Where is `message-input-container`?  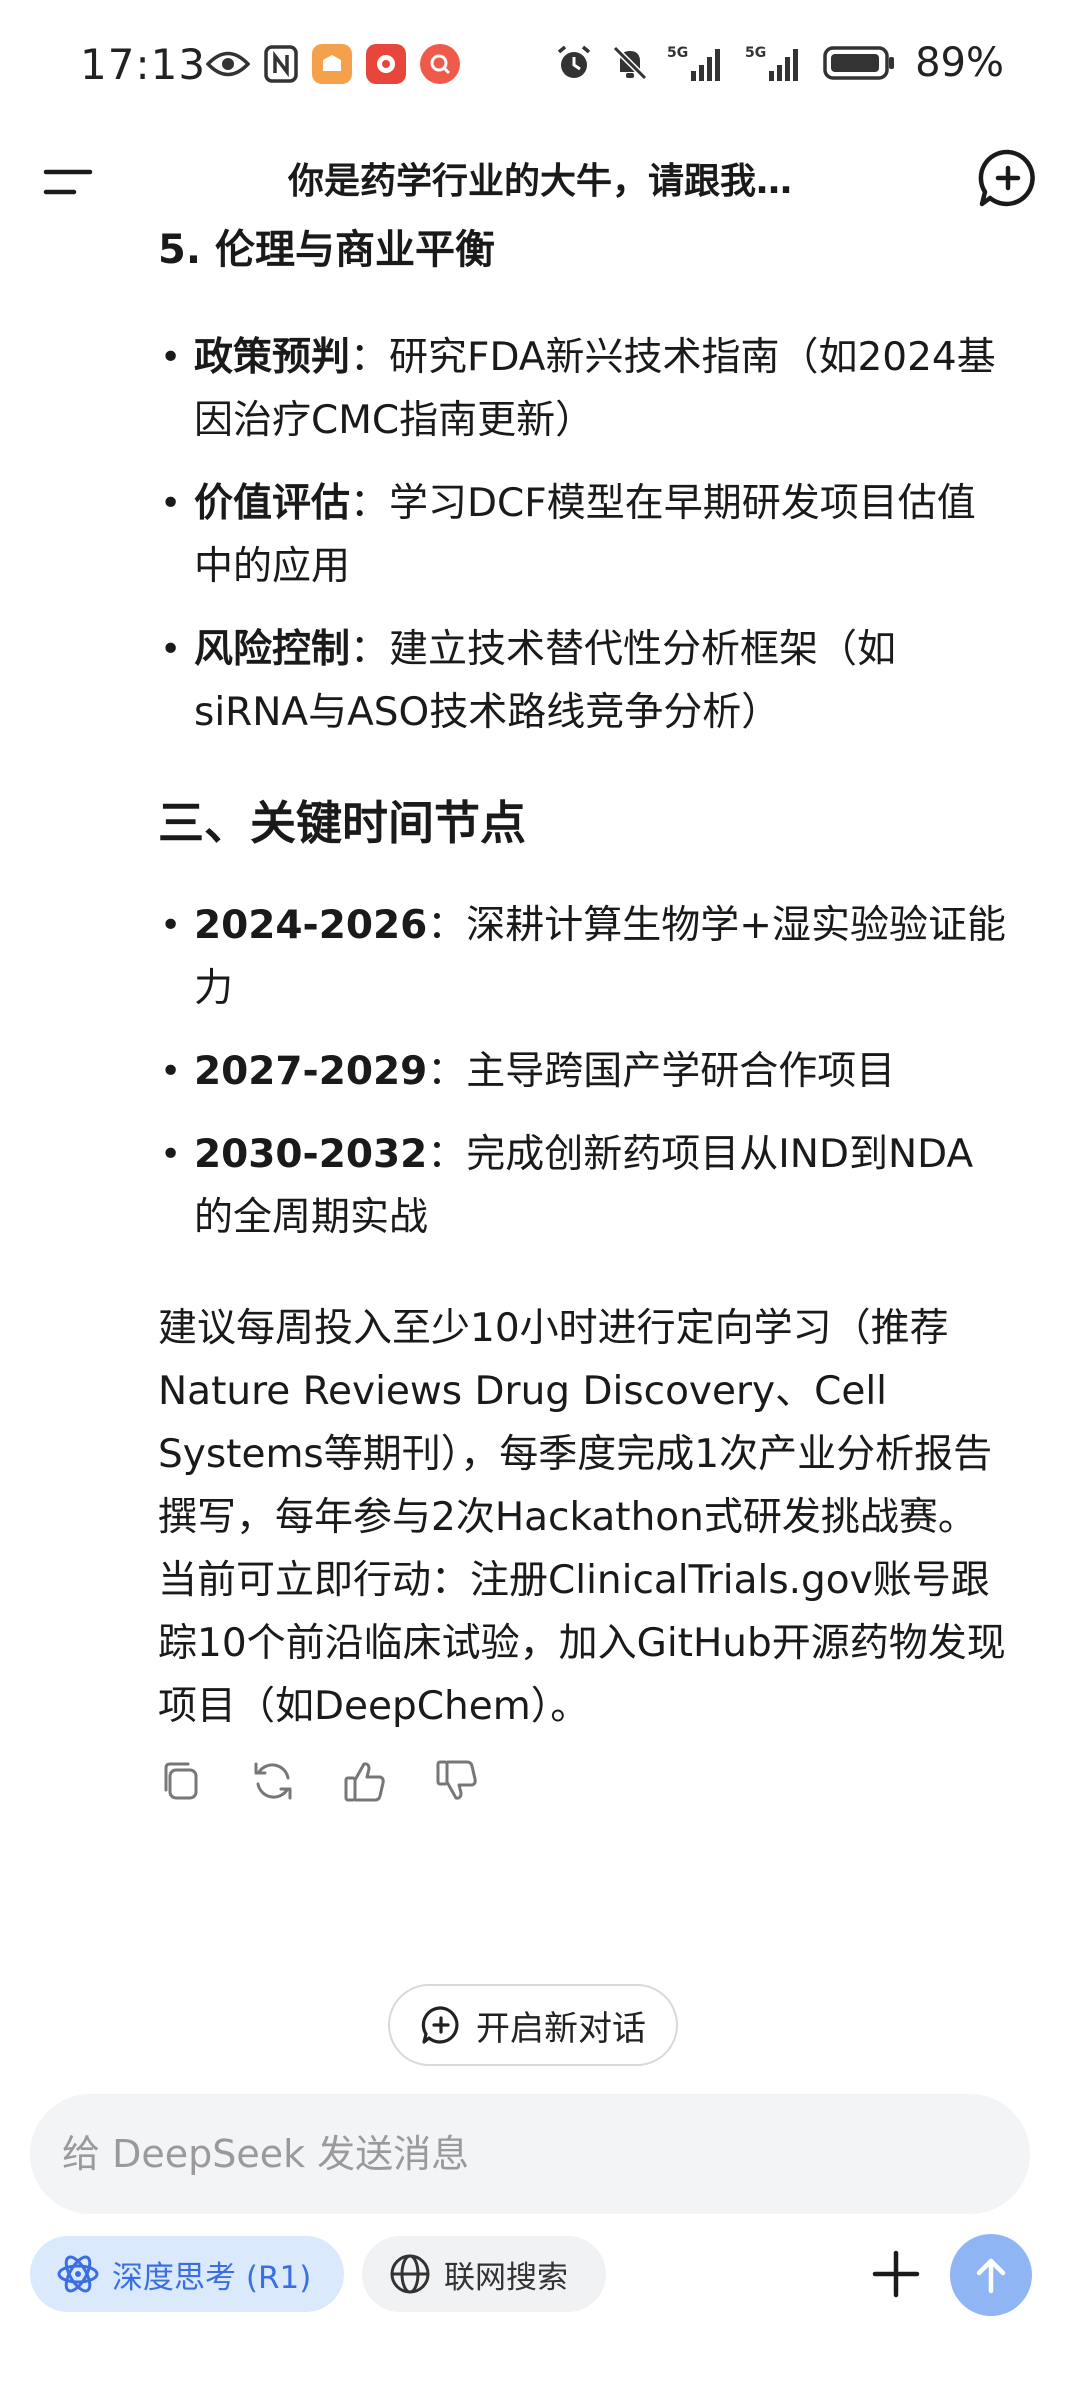 message-input-container is located at coordinates (530, 2154).